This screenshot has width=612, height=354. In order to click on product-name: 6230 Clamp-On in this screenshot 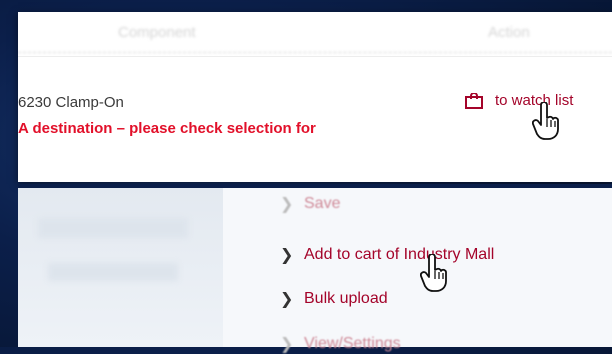, I will do `click(71, 102)`.